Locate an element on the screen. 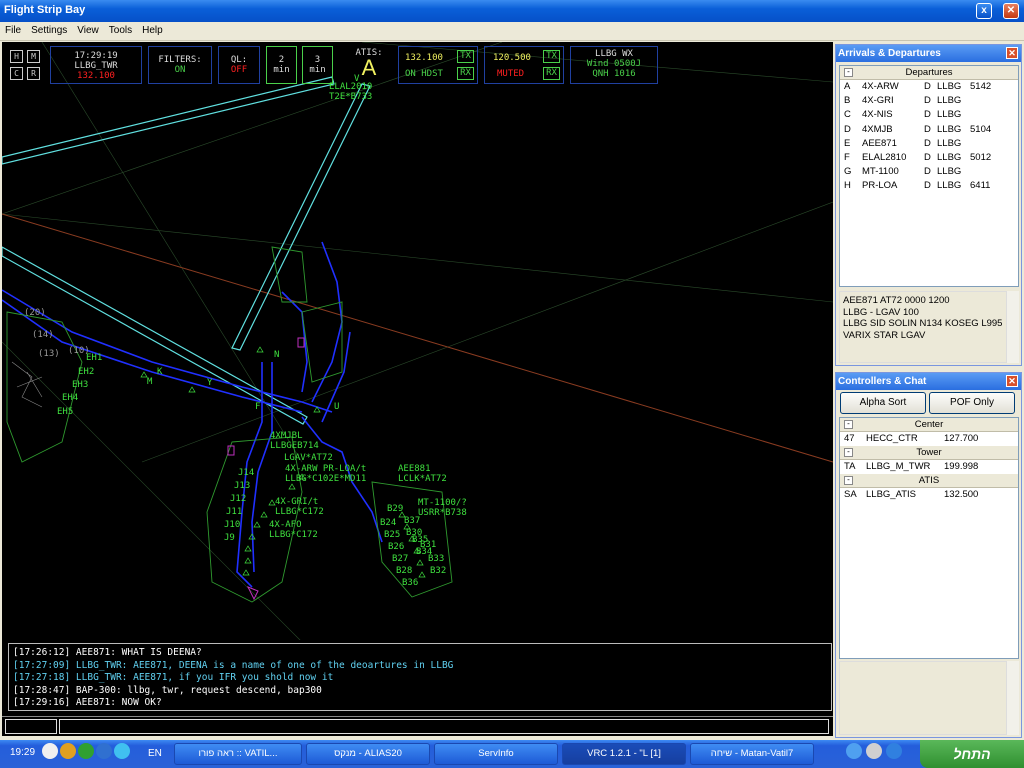 Image resolution: width=1024 pixels, height=768 pixels. aircraft-tag-4xmjb: 4XMJBL LLBGEB714 is located at coordinates (294, 441).